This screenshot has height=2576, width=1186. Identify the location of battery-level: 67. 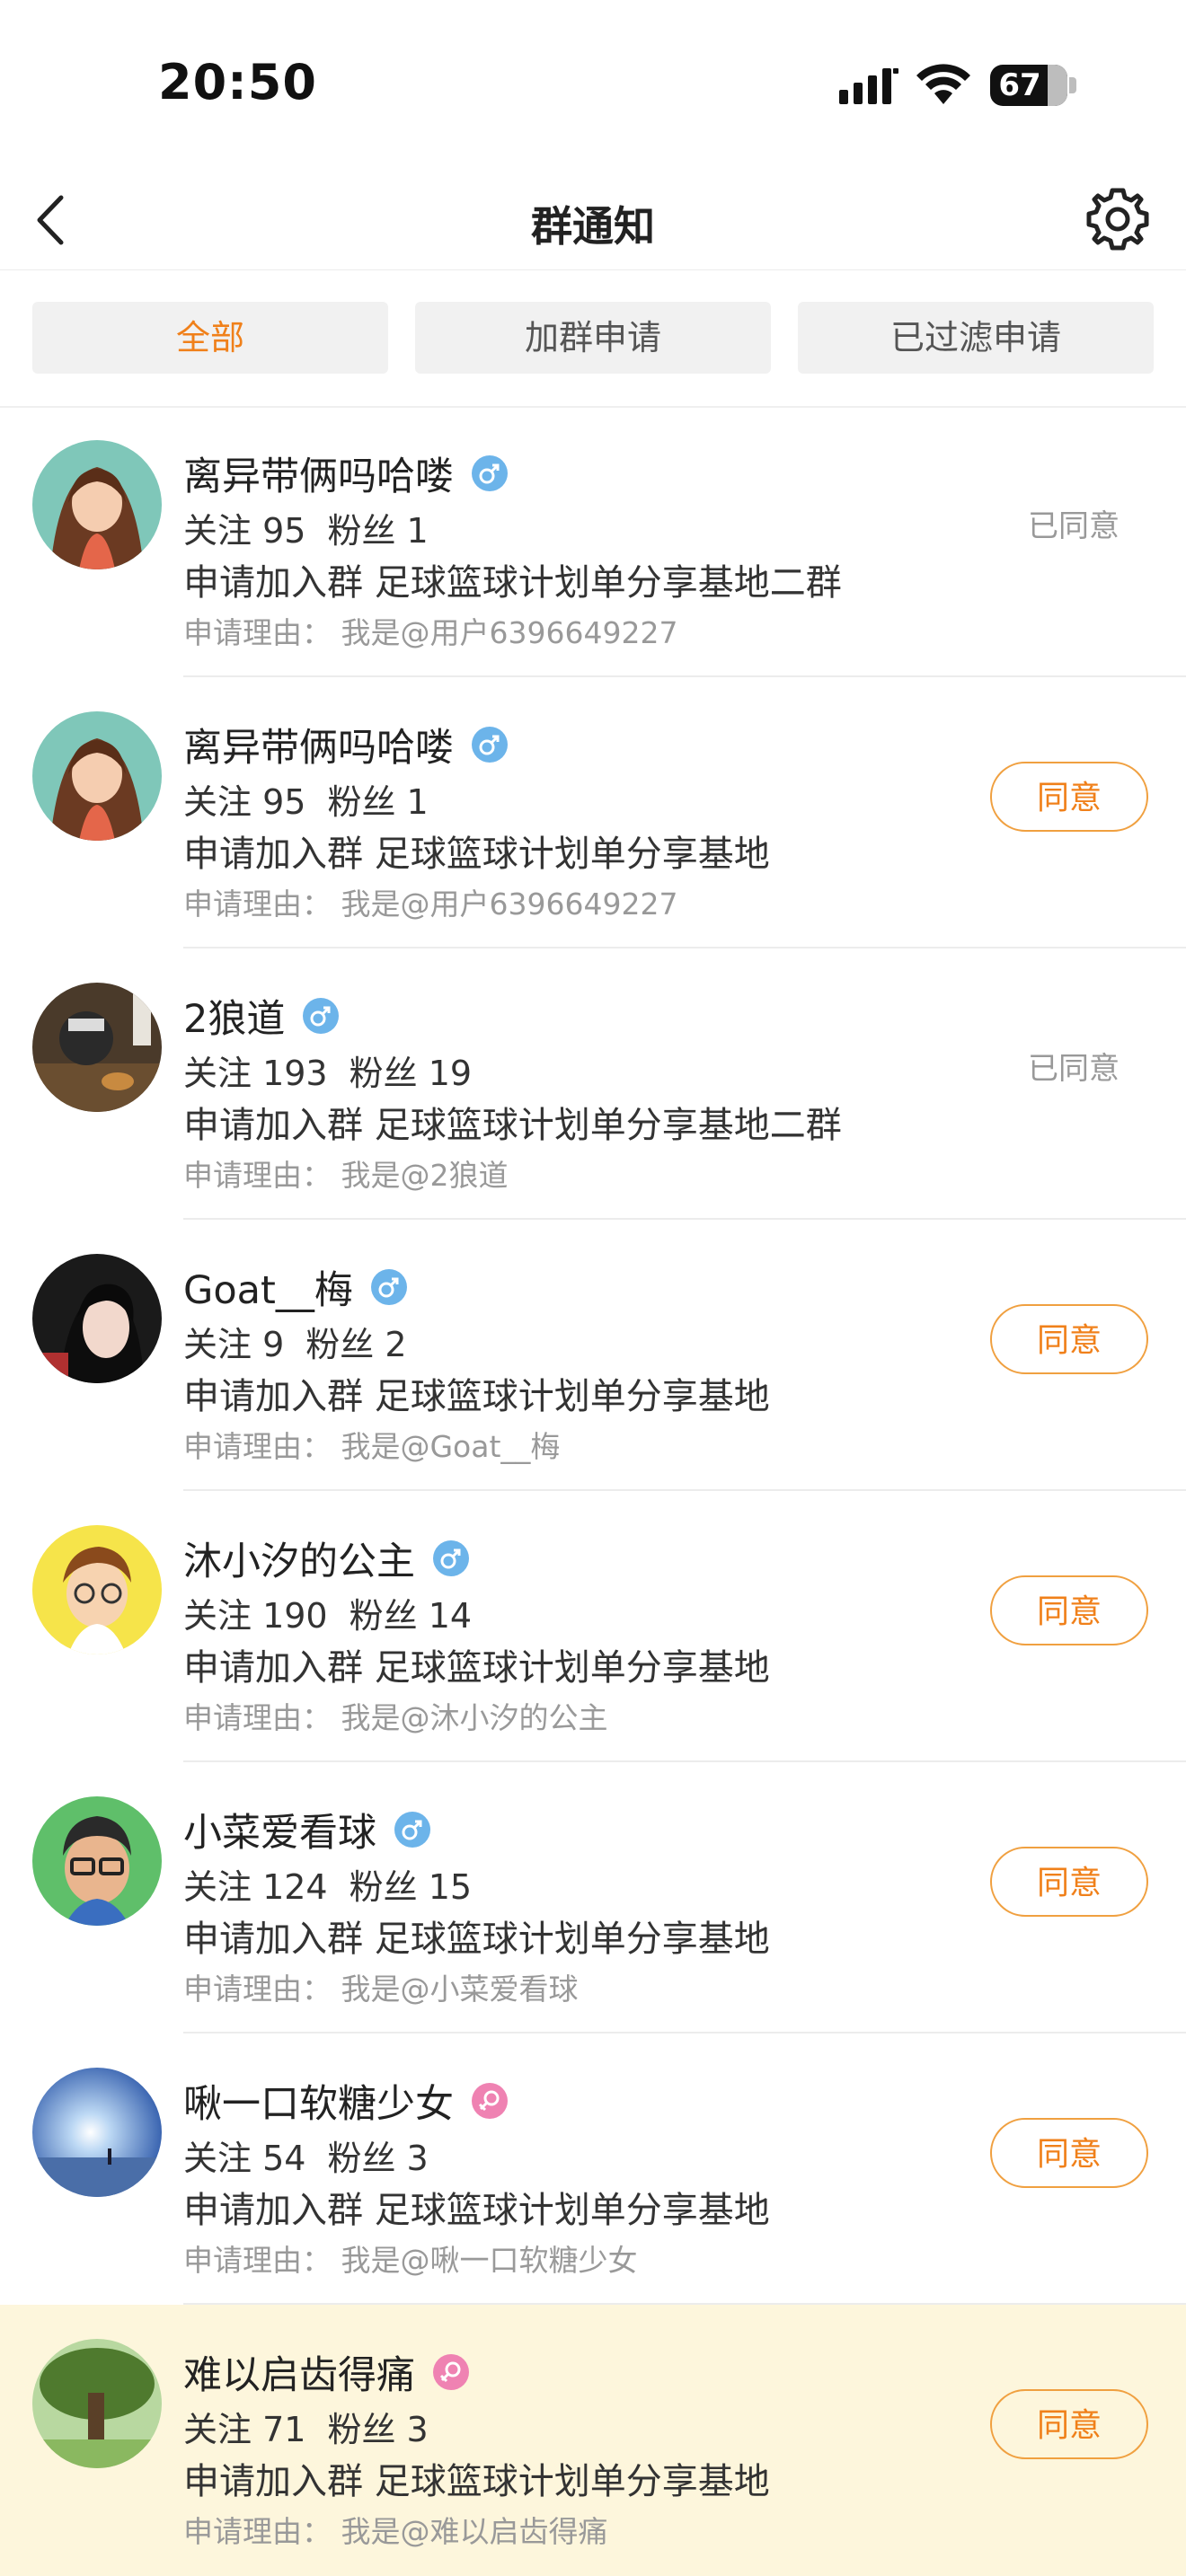
(1019, 85).